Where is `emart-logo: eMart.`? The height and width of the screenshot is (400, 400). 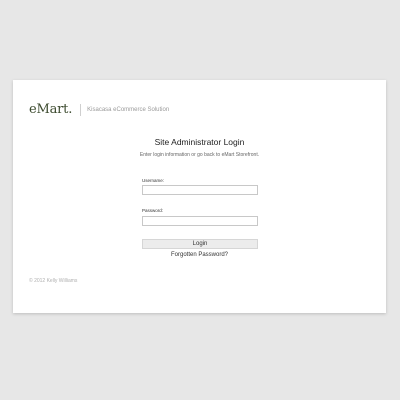 emart-logo: eMart. is located at coordinates (50, 109).